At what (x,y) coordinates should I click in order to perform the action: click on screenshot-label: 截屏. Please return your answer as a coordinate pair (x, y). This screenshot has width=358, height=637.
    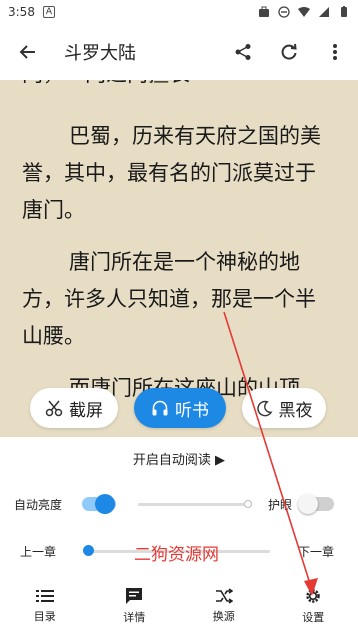
    Looking at the image, I should click on (86, 410).